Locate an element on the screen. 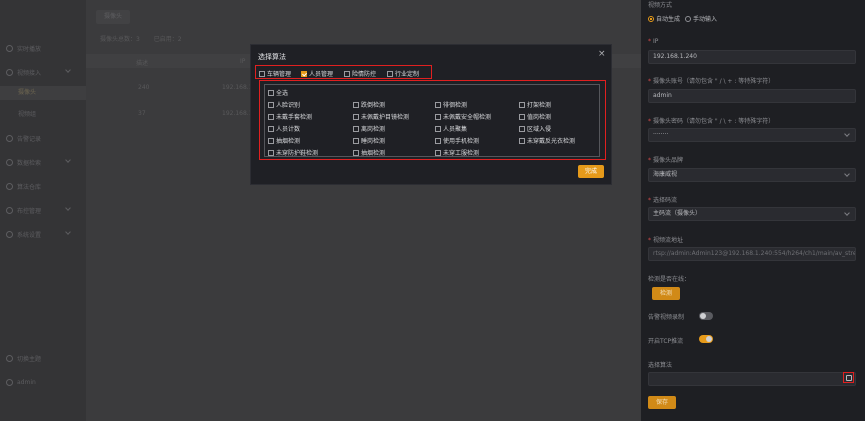 This screenshot has width=865, height=421. sidebar-item-live: 实时播放 is located at coordinates (23, 48).